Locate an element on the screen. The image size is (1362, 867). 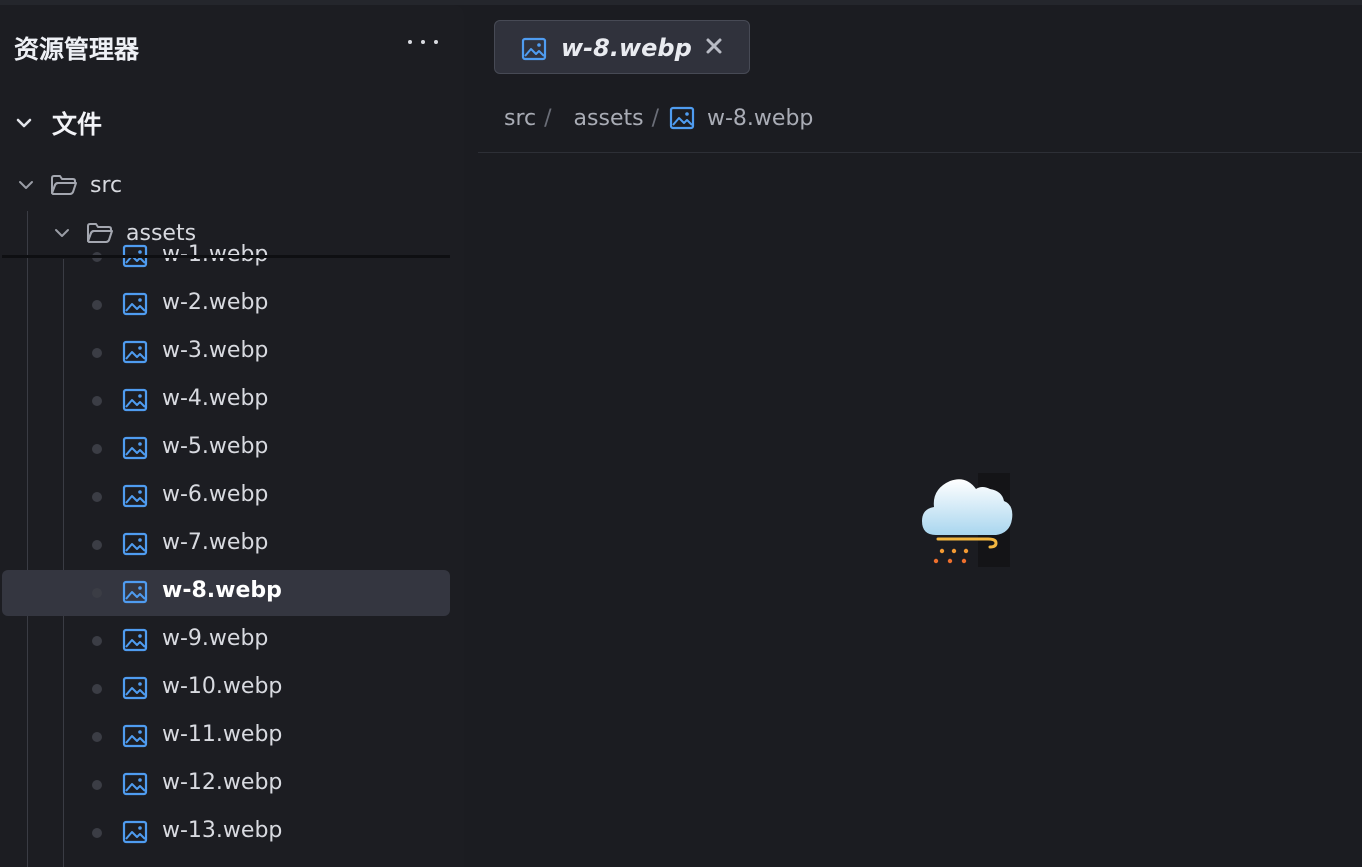
file-item: w-2.webp is located at coordinates (226, 305).